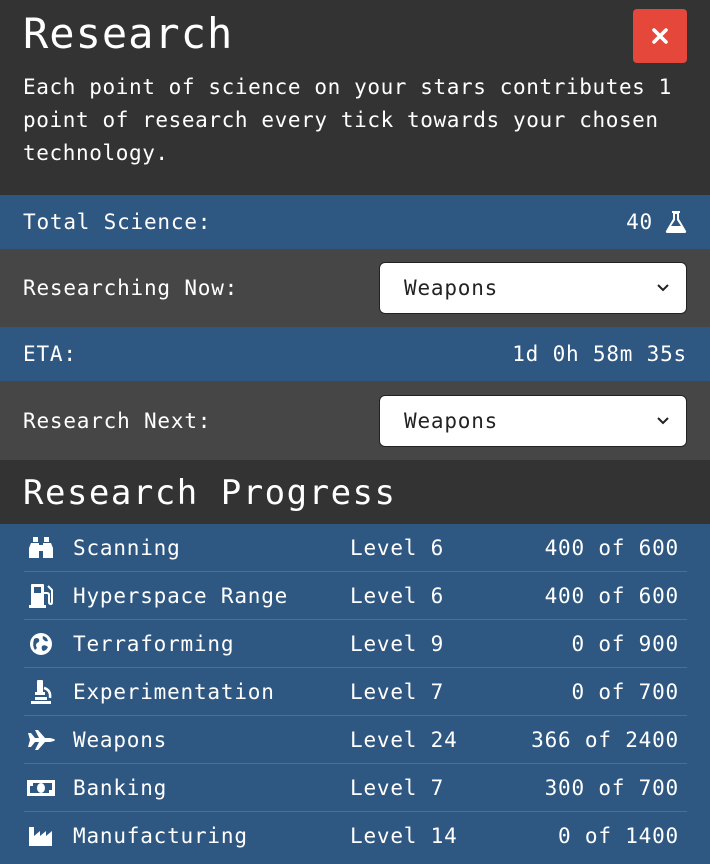 The image size is (710, 864). I want to click on tech-name: Banking, so click(120, 787).